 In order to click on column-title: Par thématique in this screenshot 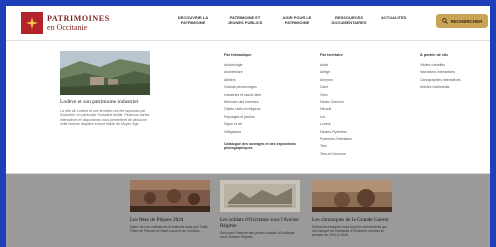, I will do `click(238, 55)`.